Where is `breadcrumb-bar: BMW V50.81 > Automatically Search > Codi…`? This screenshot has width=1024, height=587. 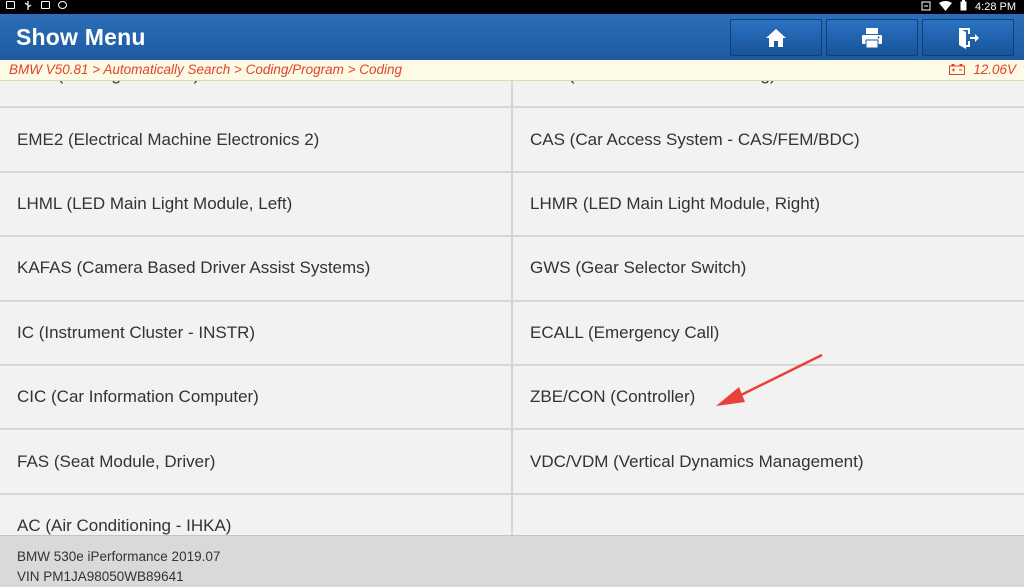
breadcrumb-bar: BMW V50.81 > Automatically Search > Codi… is located at coordinates (512, 70).